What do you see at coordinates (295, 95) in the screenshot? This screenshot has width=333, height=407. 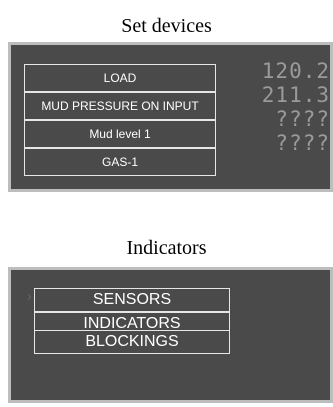 I see `readout-value-2: 211.3` at bounding box center [295, 95].